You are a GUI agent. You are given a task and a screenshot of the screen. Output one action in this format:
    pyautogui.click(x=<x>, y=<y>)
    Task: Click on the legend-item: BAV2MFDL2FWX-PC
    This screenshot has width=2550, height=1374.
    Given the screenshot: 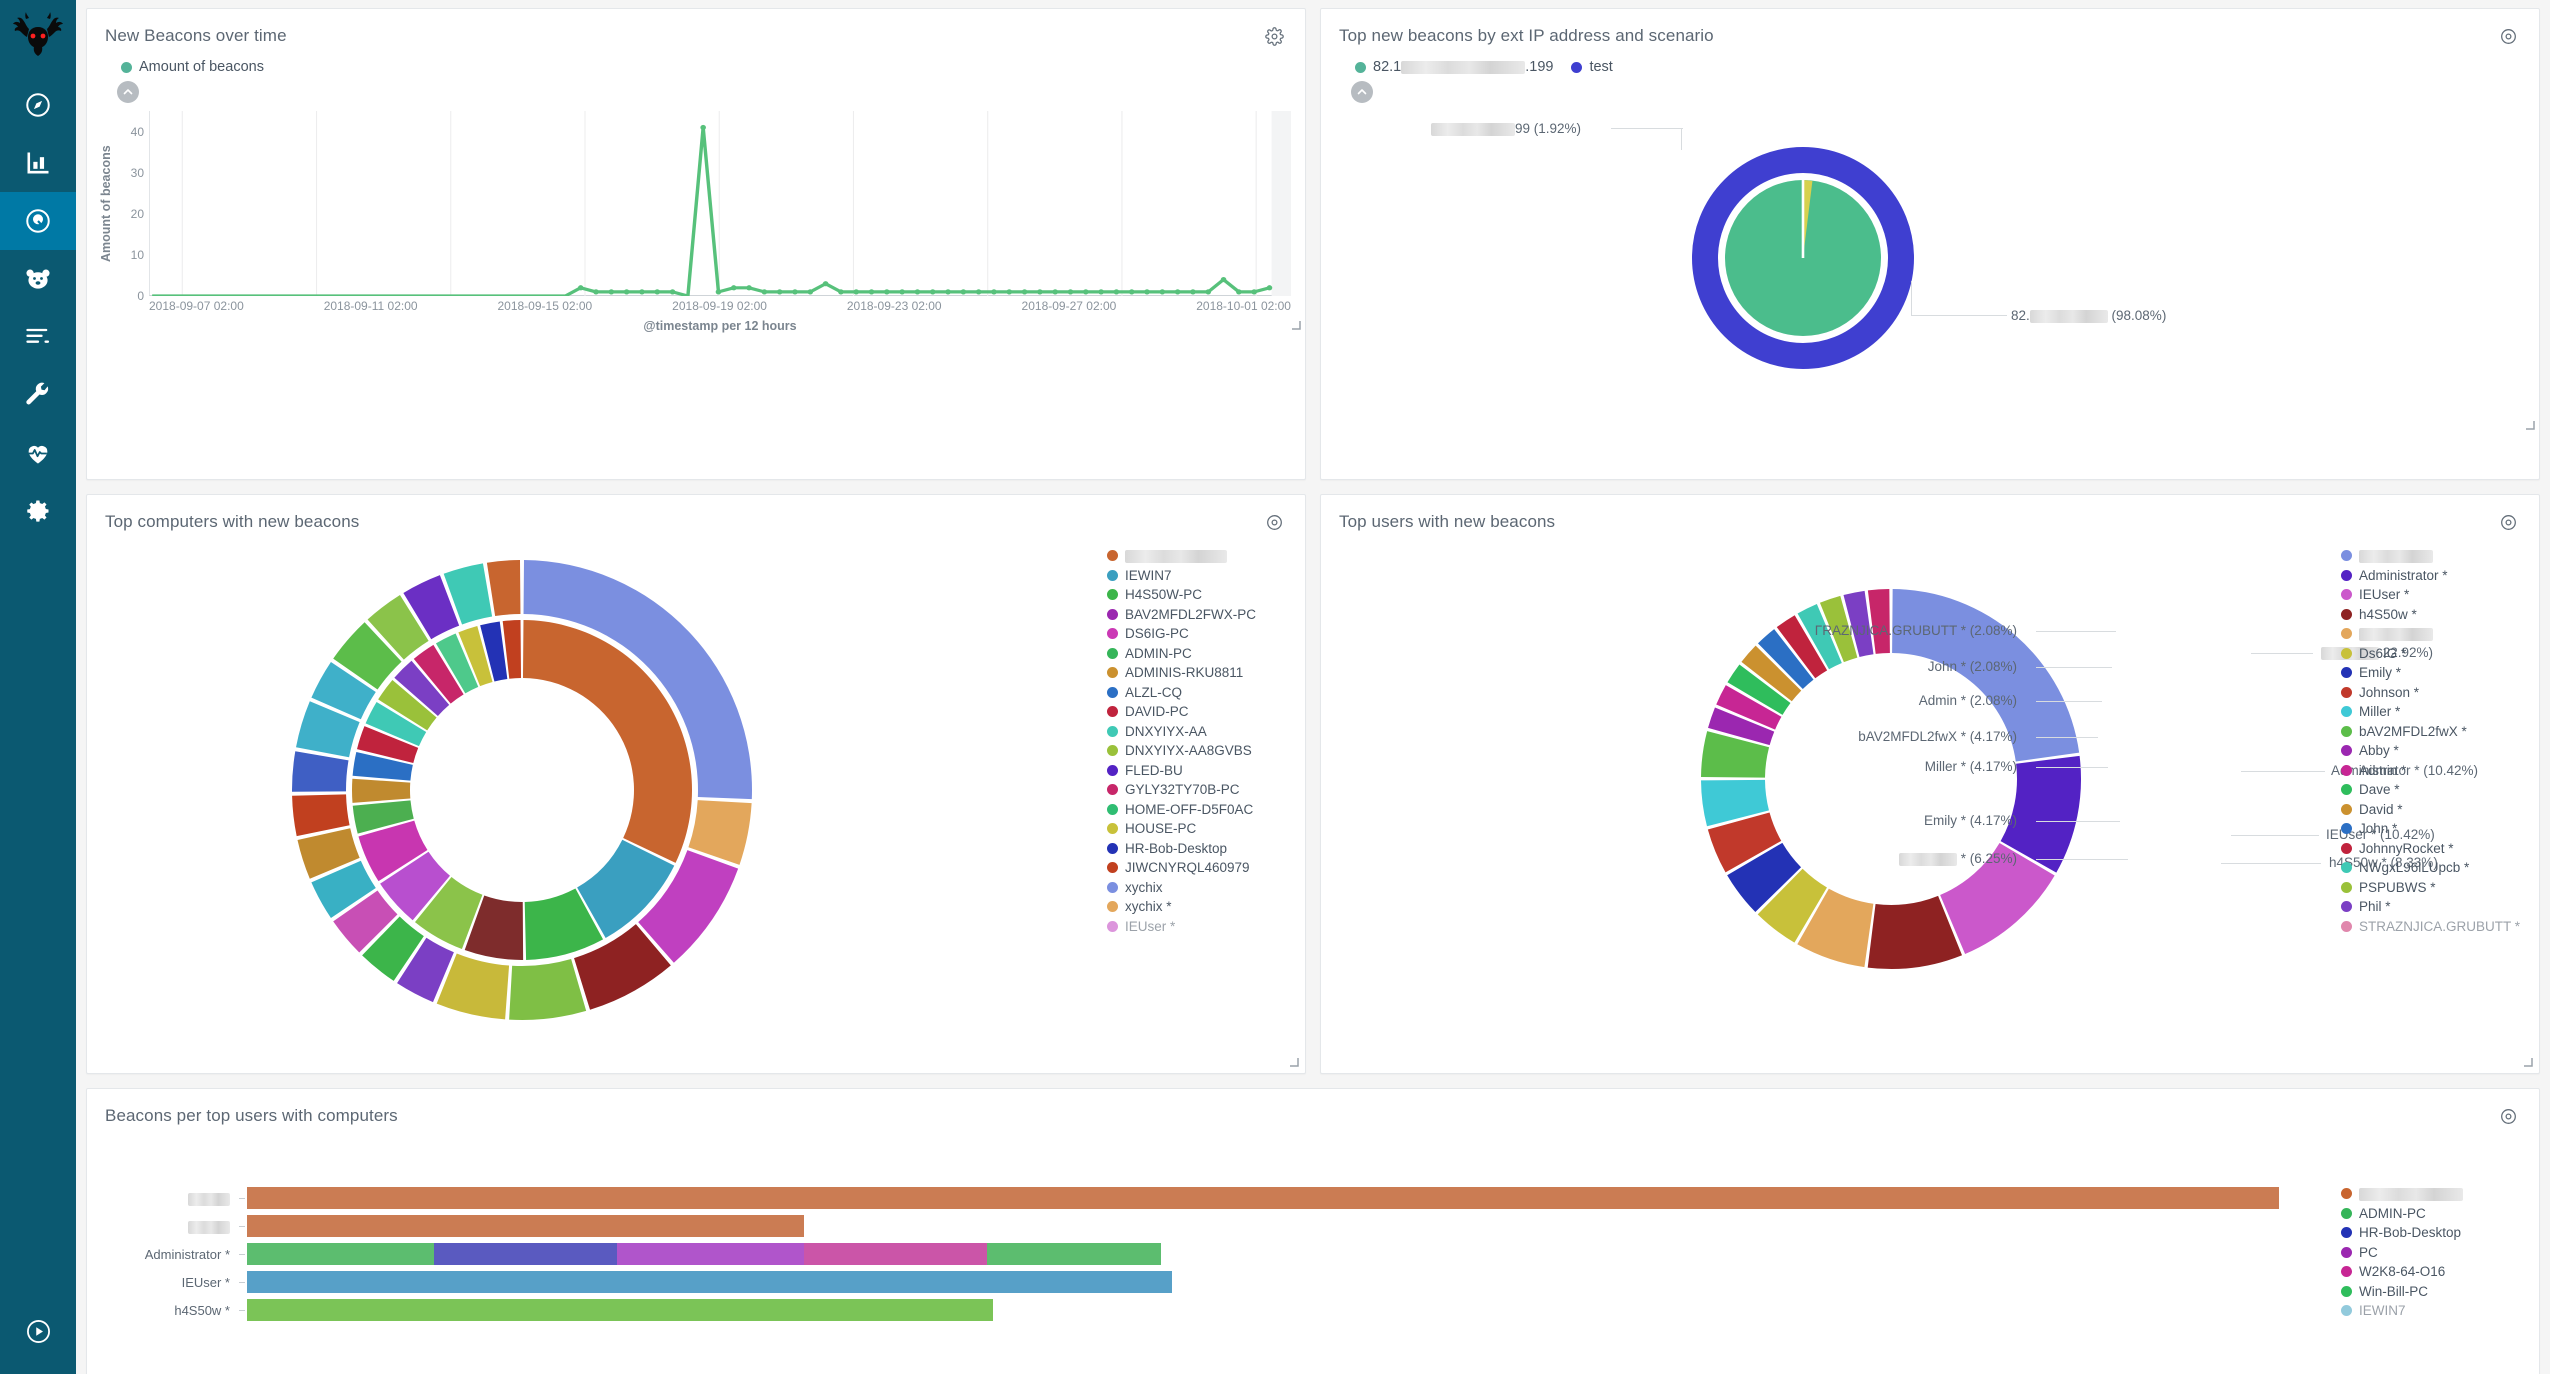 What is the action you would take?
    pyautogui.click(x=1200, y=614)
    